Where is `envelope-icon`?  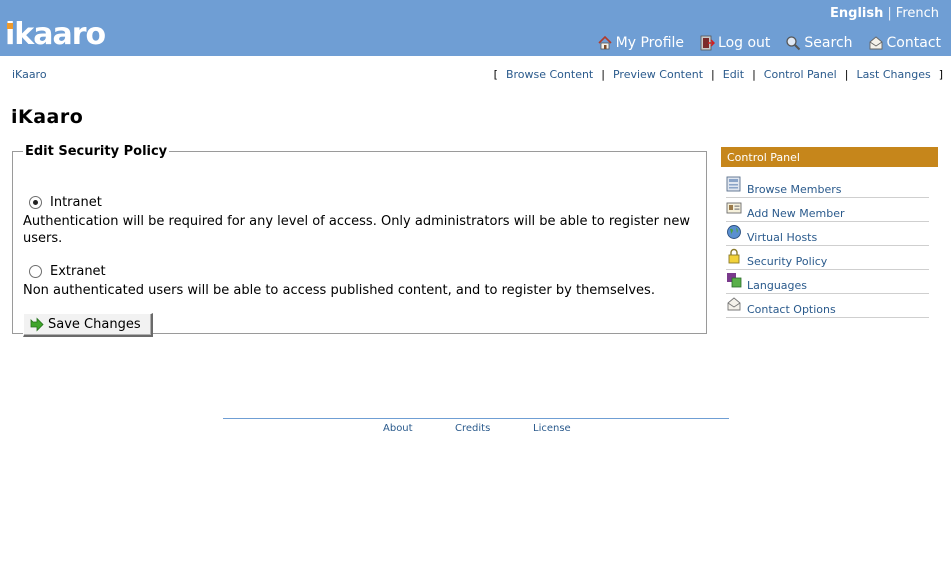 envelope-icon is located at coordinates (734, 304).